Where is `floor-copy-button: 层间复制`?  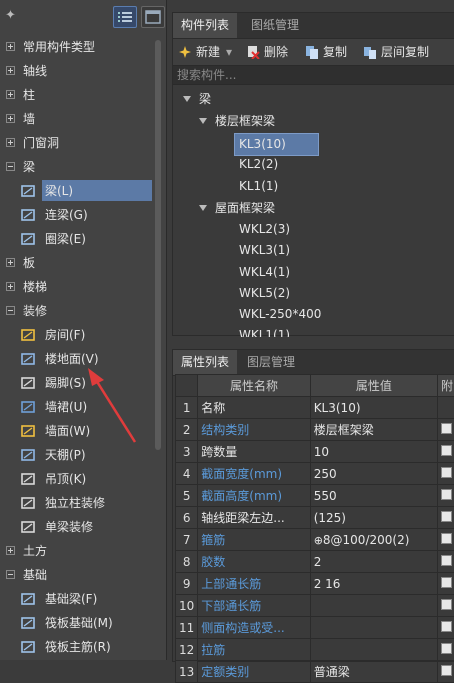 floor-copy-button: 层间复制 is located at coordinates (396, 52).